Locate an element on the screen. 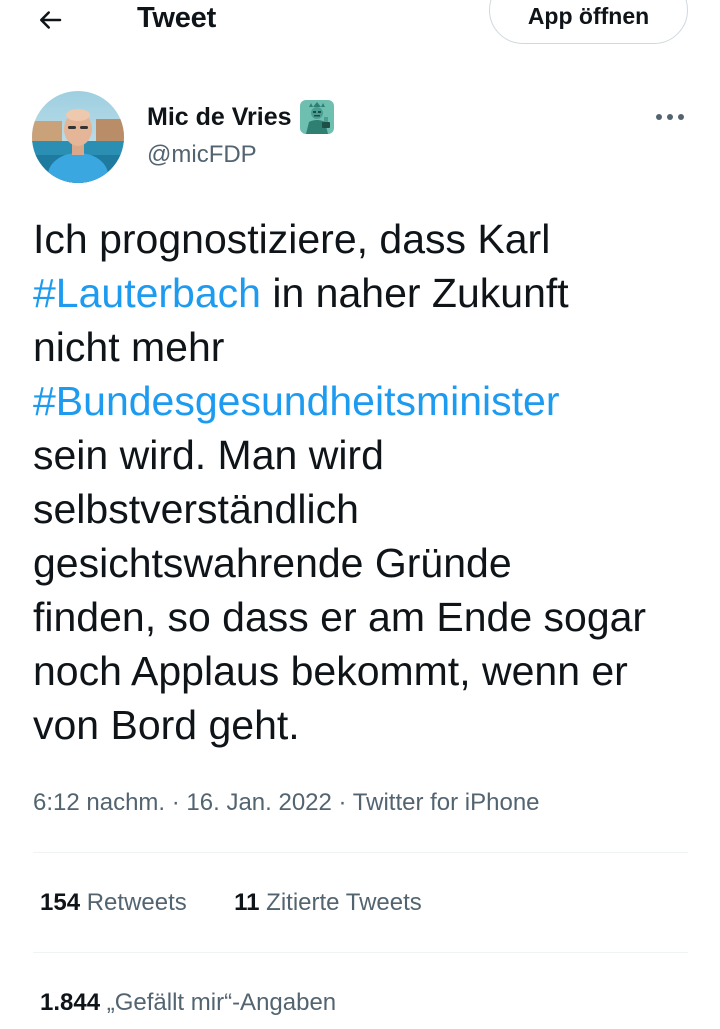 The width and height of the screenshot is (720, 1029). tweet-text-line: sein wird. Man wird is located at coordinates (368, 455).